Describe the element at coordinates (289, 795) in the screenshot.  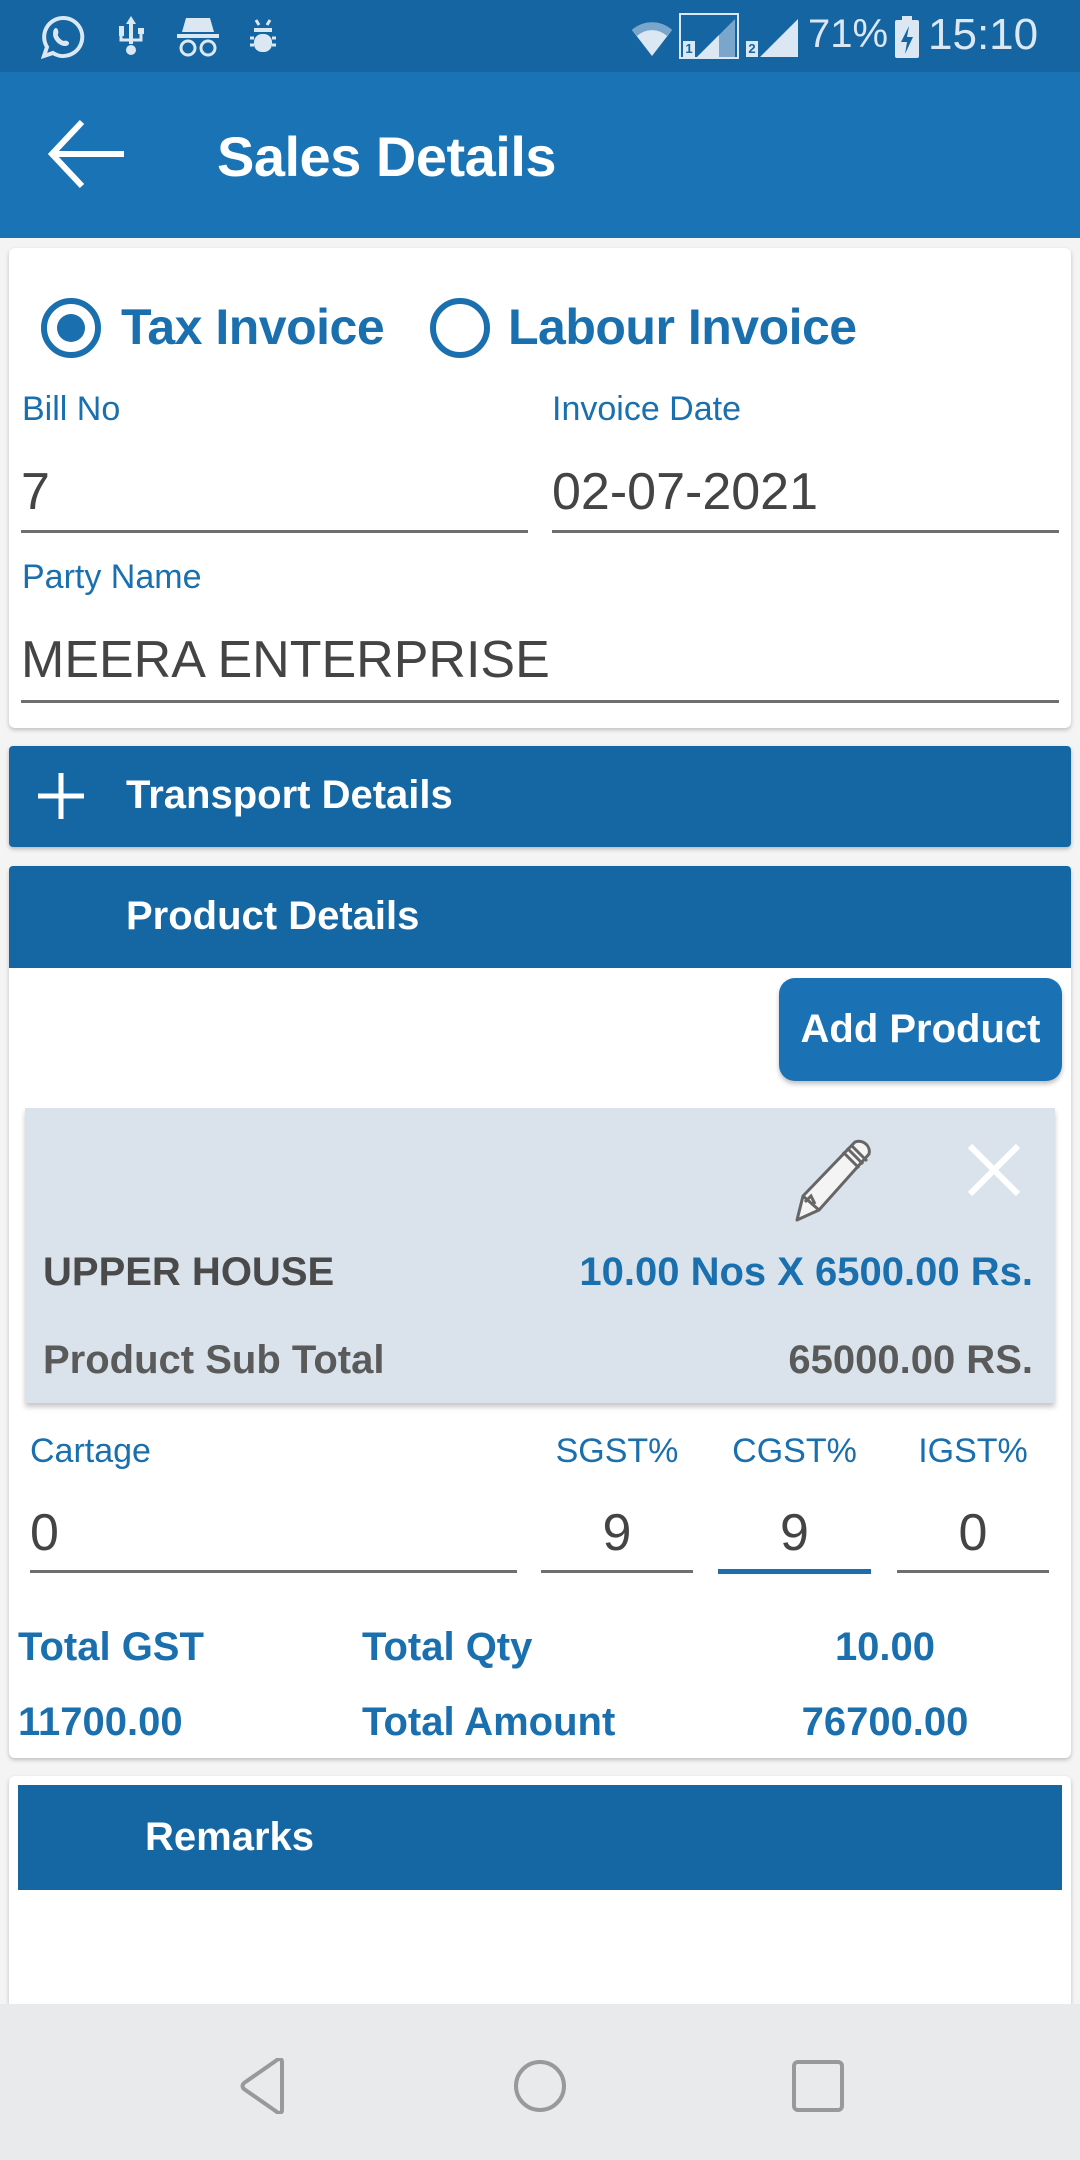
I see `transport-details-title: Transport Details` at that location.